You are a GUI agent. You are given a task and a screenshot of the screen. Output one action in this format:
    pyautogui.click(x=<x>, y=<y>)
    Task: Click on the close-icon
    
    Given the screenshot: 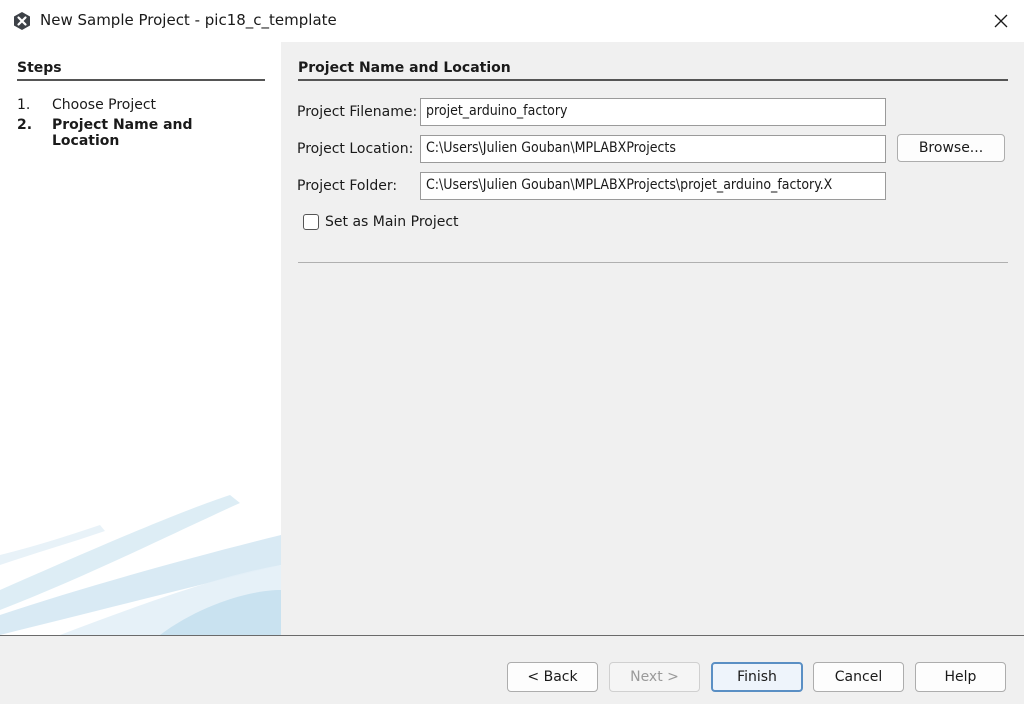 What is the action you would take?
    pyautogui.click(x=1001, y=21)
    